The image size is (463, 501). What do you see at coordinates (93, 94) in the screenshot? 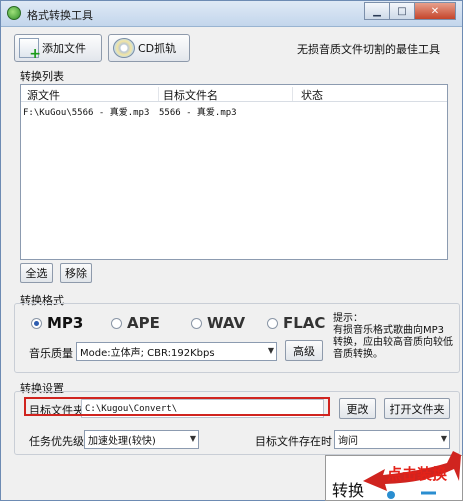
I see `column-source: 源文件` at bounding box center [93, 94].